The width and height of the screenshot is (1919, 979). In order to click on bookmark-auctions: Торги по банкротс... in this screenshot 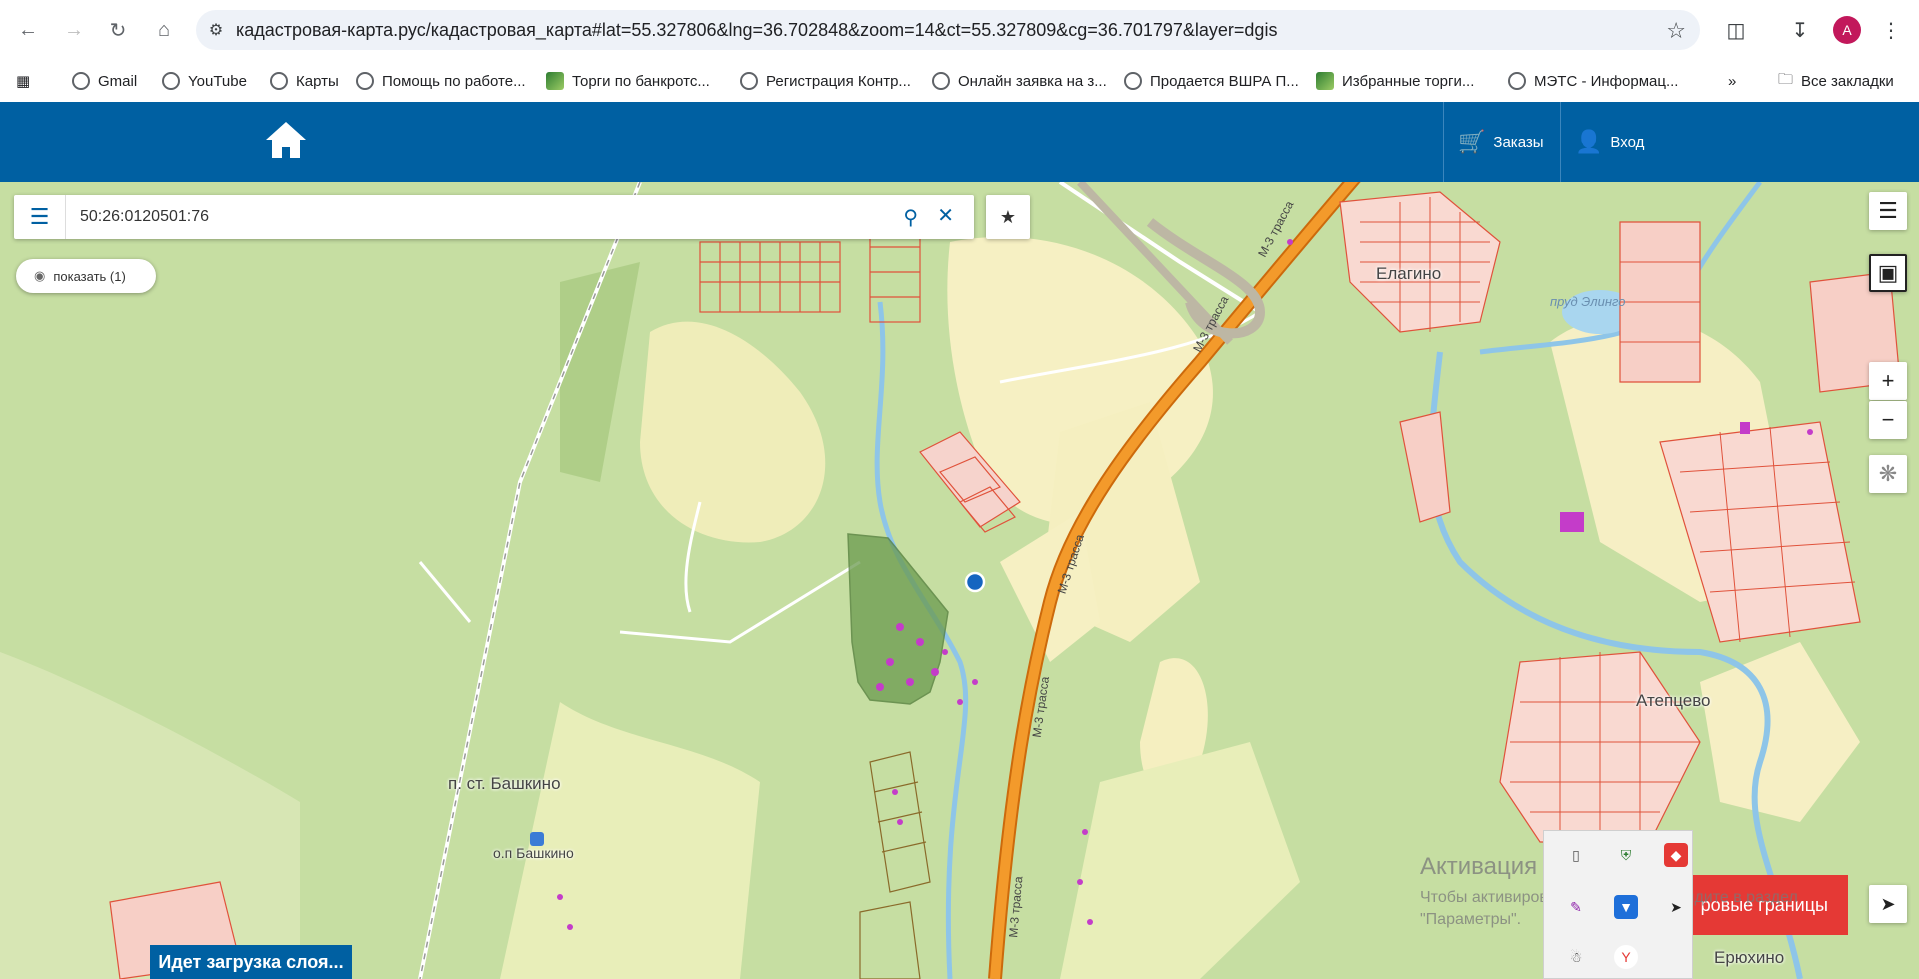, I will do `click(628, 81)`.